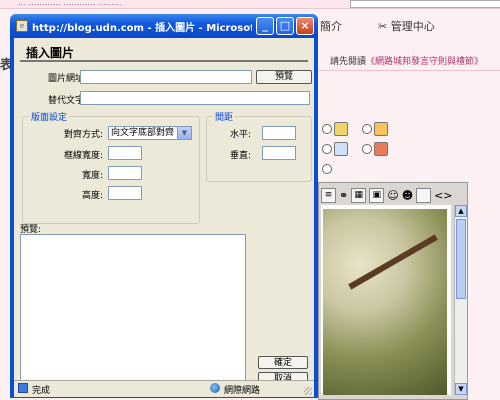  I want to click on ok-button: 確定, so click(283, 362).